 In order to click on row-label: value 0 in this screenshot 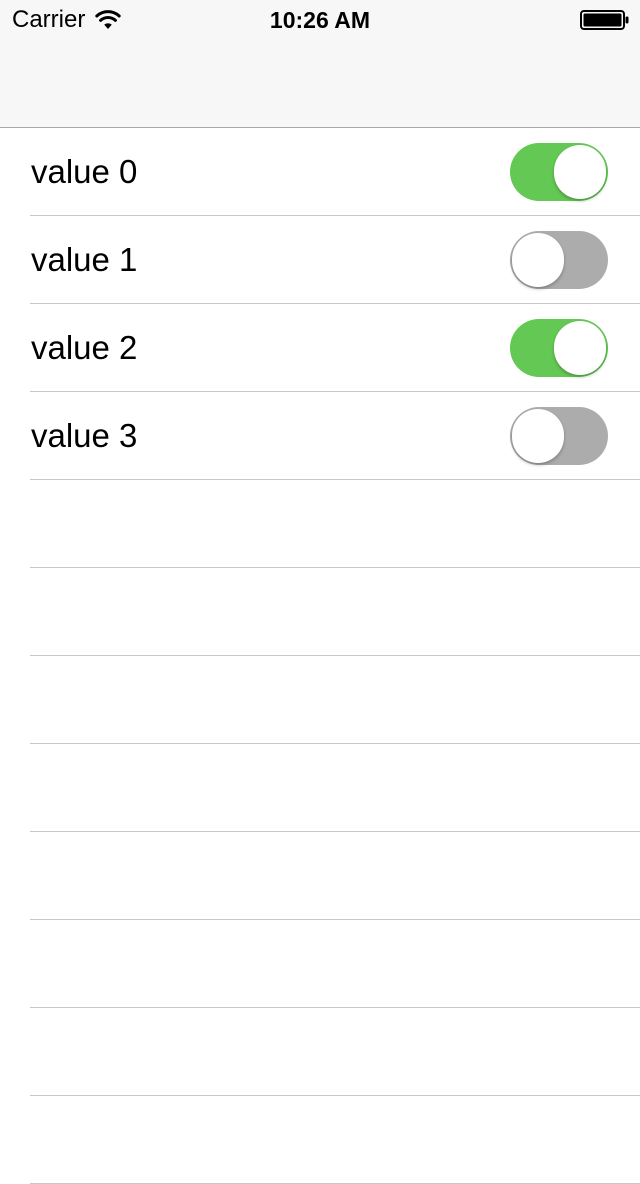, I will do `click(84, 171)`.